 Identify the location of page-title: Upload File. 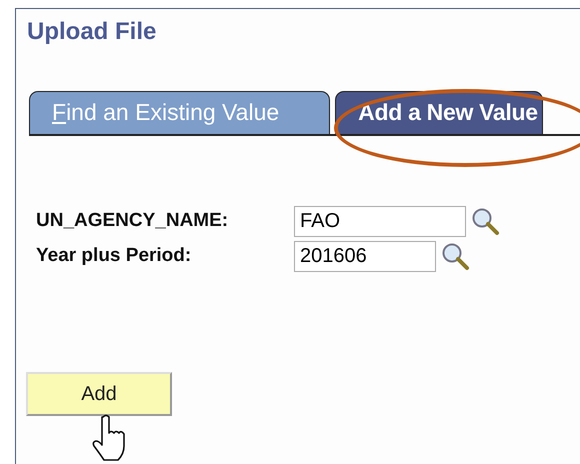
(91, 32).